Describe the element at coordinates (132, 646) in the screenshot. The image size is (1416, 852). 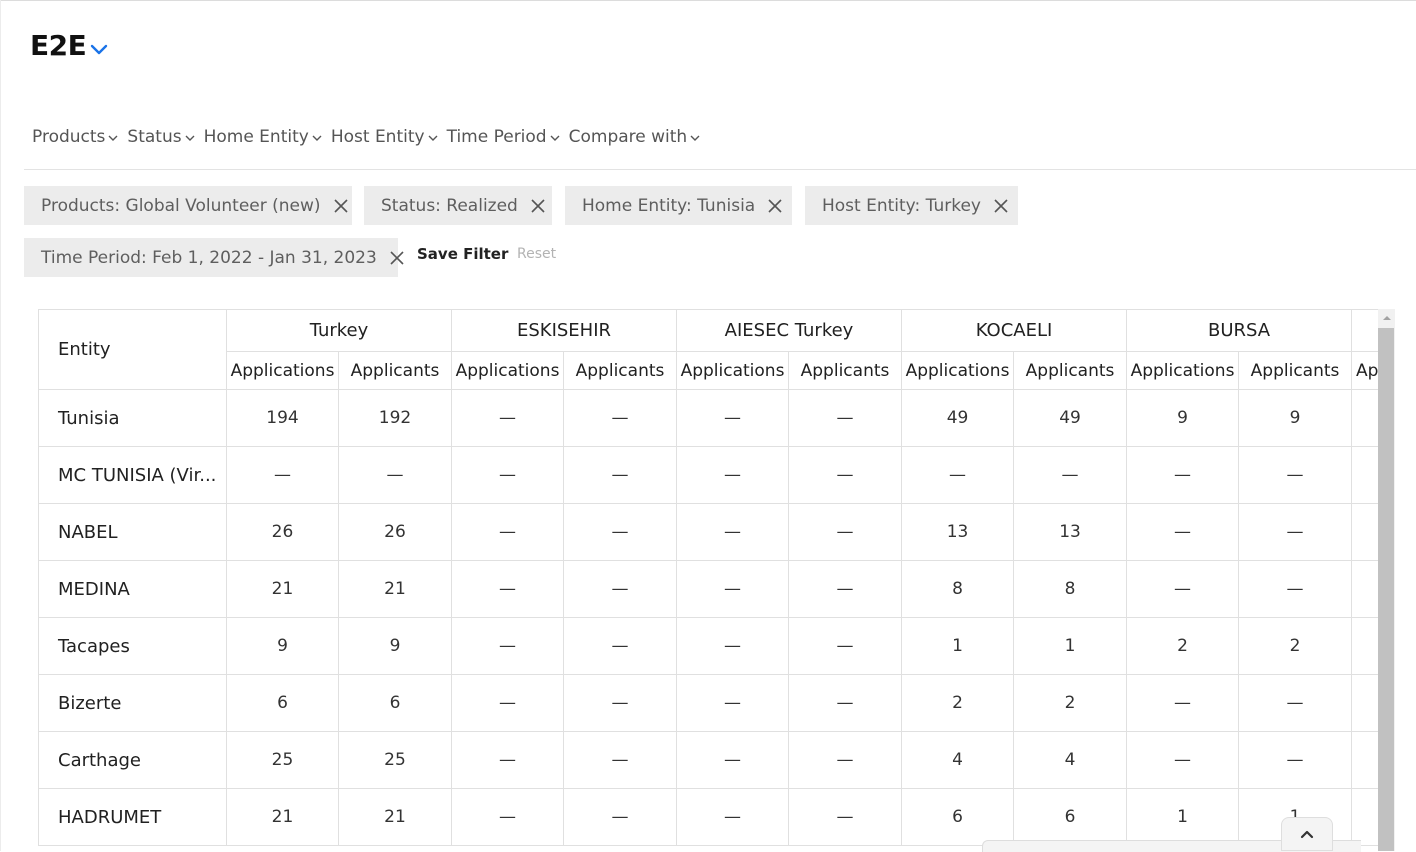
I see `entity-name: Tacapes` at that location.